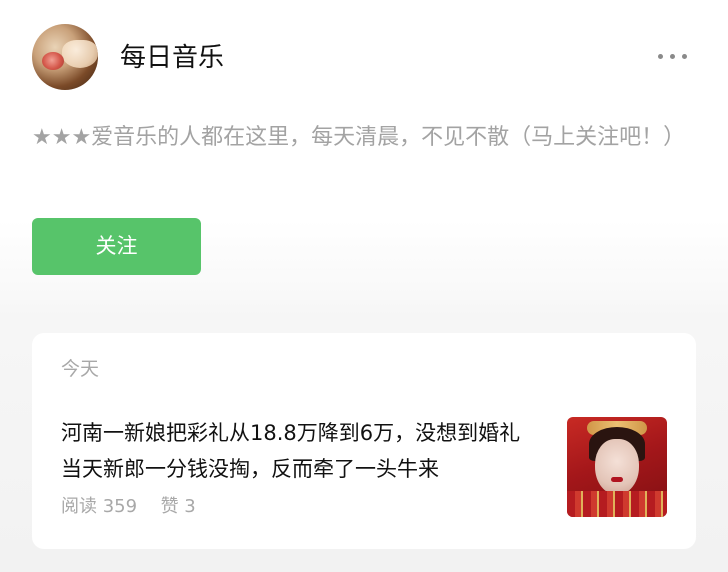 The width and height of the screenshot is (728, 572). I want to click on article-thumbnail, so click(617, 467).